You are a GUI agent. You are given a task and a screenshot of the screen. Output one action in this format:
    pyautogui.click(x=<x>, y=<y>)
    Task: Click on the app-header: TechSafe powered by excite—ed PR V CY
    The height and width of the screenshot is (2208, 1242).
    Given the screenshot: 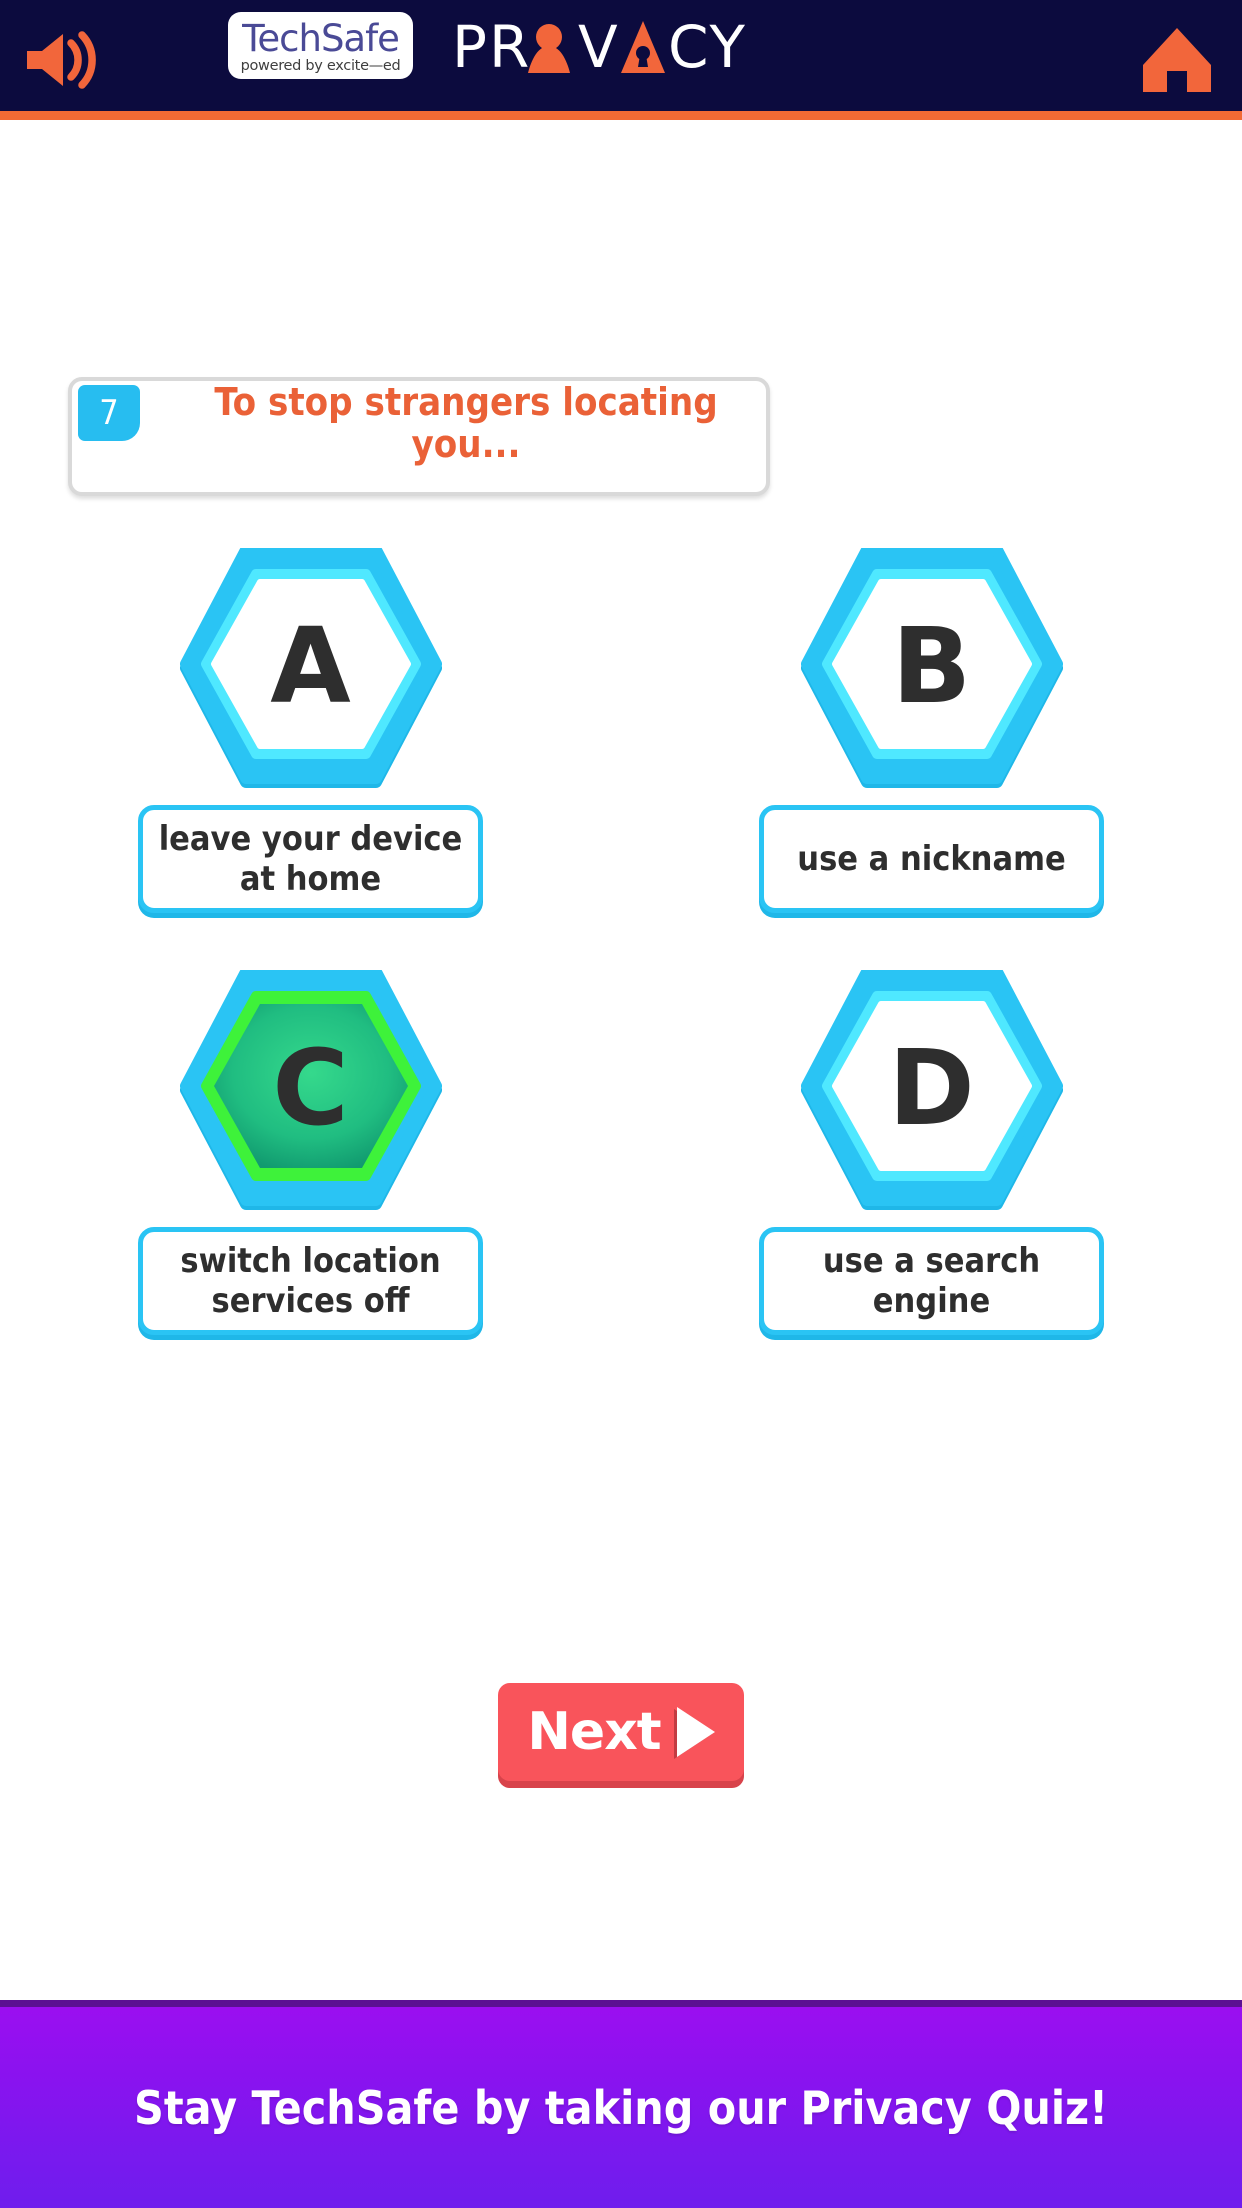 What is the action you would take?
    pyautogui.click(x=621, y=60)
    